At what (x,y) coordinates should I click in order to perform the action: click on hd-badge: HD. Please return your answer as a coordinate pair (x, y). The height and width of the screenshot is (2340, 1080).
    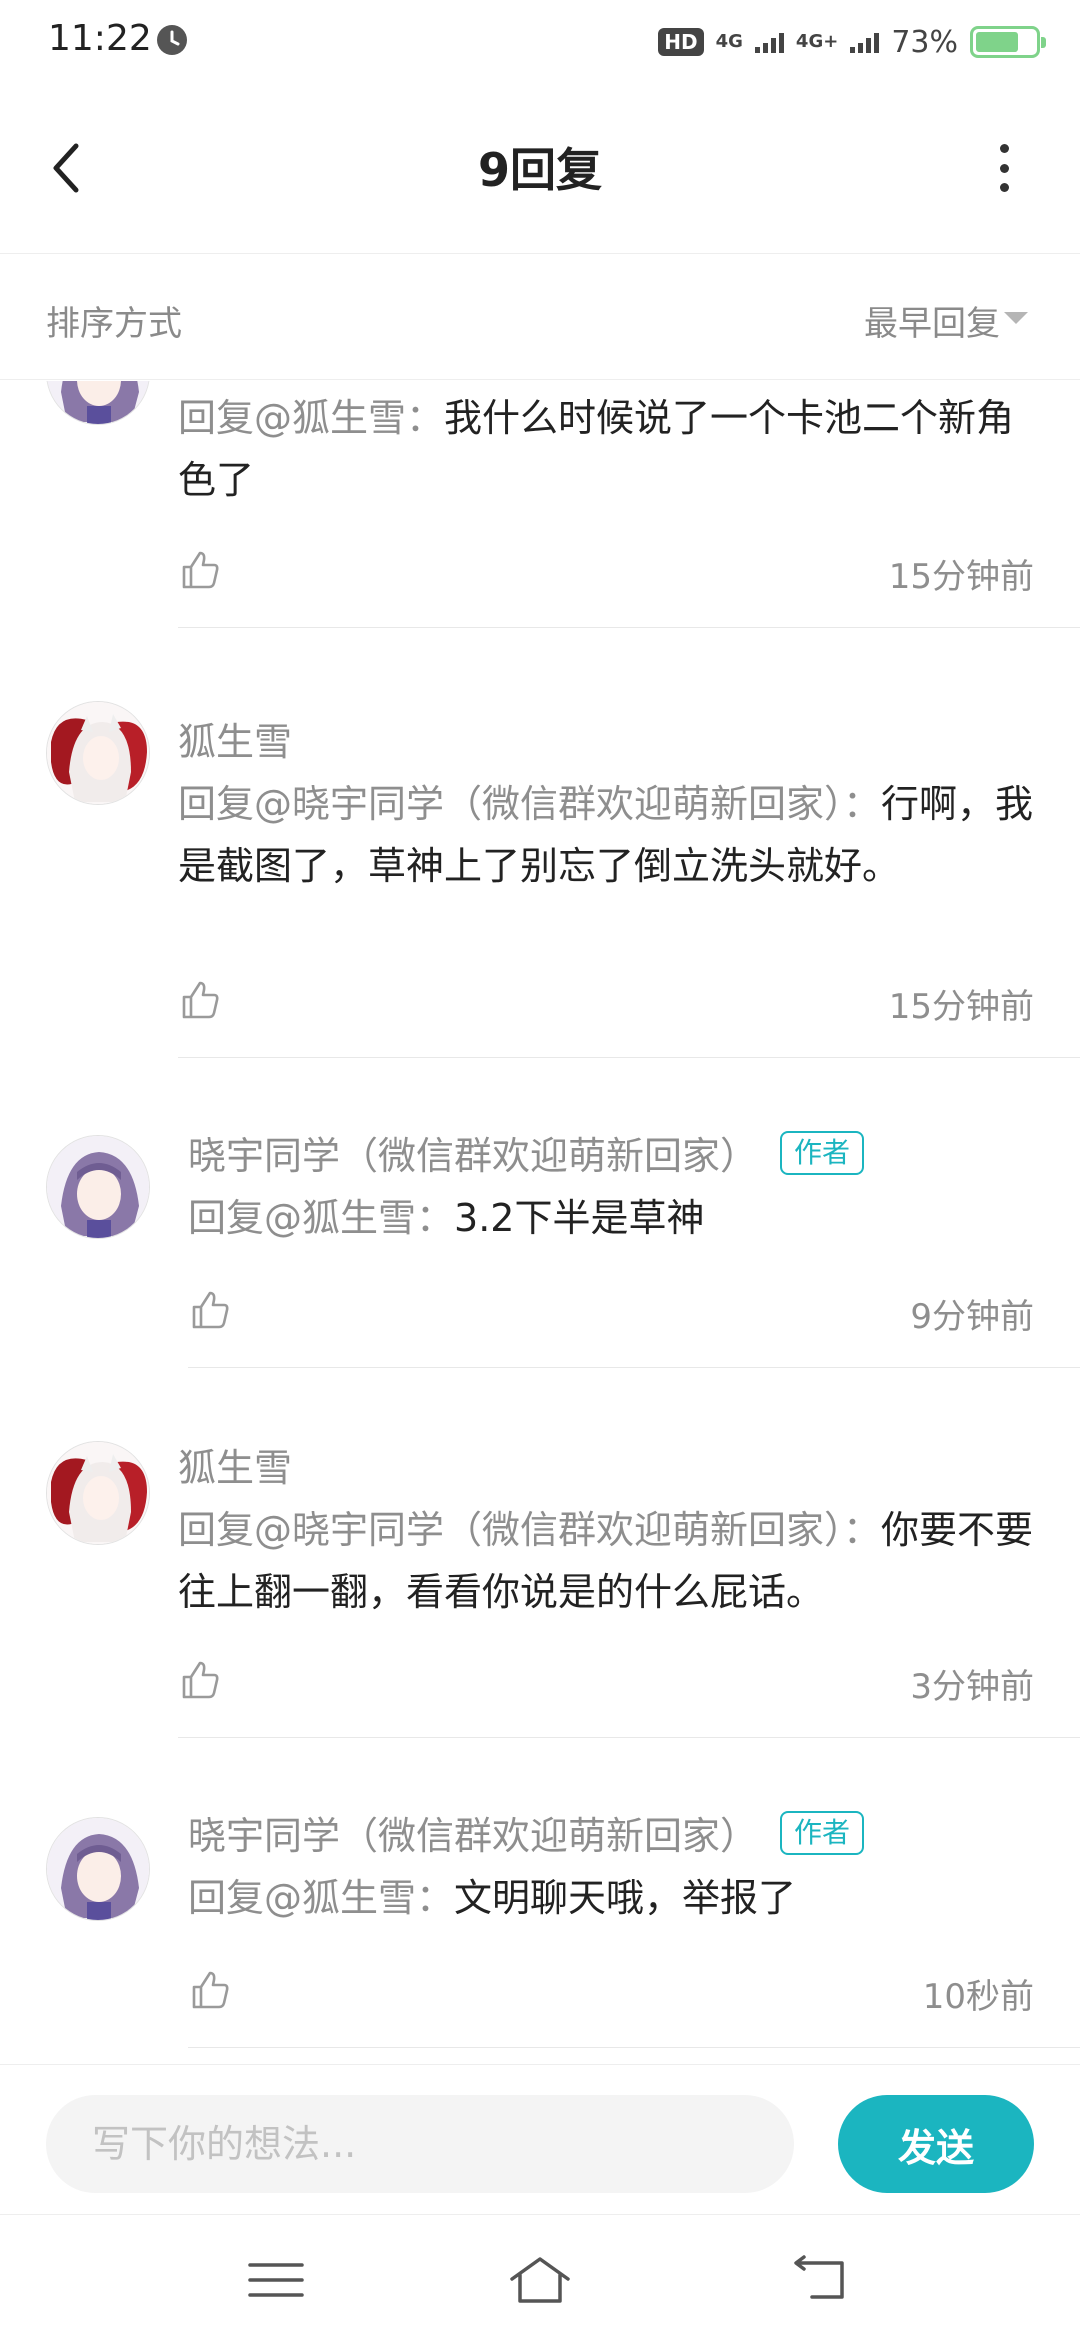
    Looking at the image, I should click on (681, 42).